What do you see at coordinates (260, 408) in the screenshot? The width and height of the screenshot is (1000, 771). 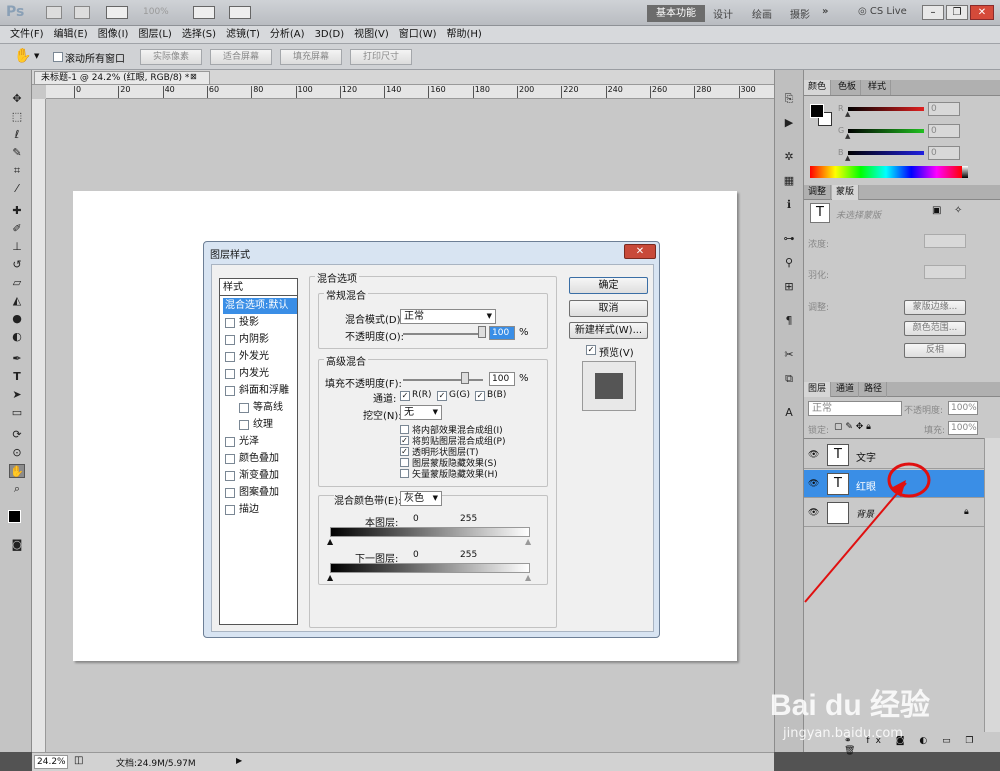 I see `style-item: 等高线` at bounding box center [260, 408].